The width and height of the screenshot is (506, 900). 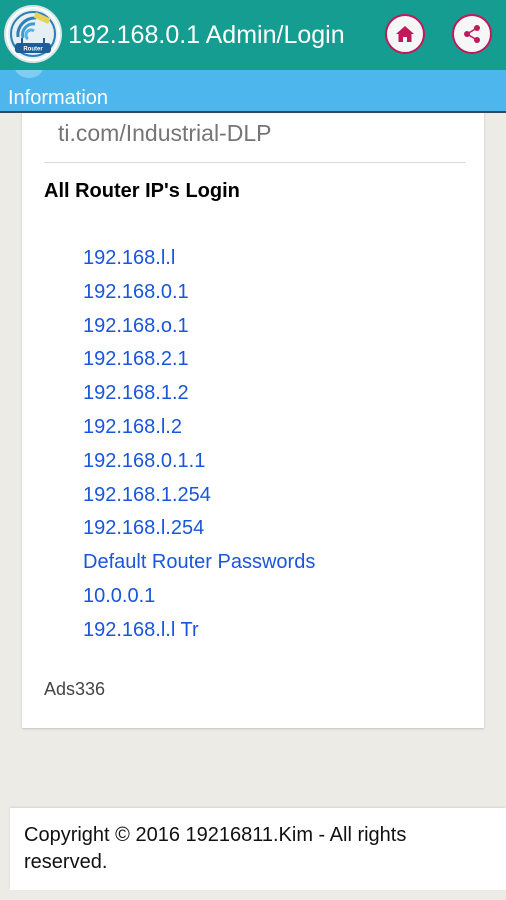 What do you see at coordinates (119, 596) in the screenshot?
I see `router-link: 10.0.0.1` at bounding box center [119, 596].